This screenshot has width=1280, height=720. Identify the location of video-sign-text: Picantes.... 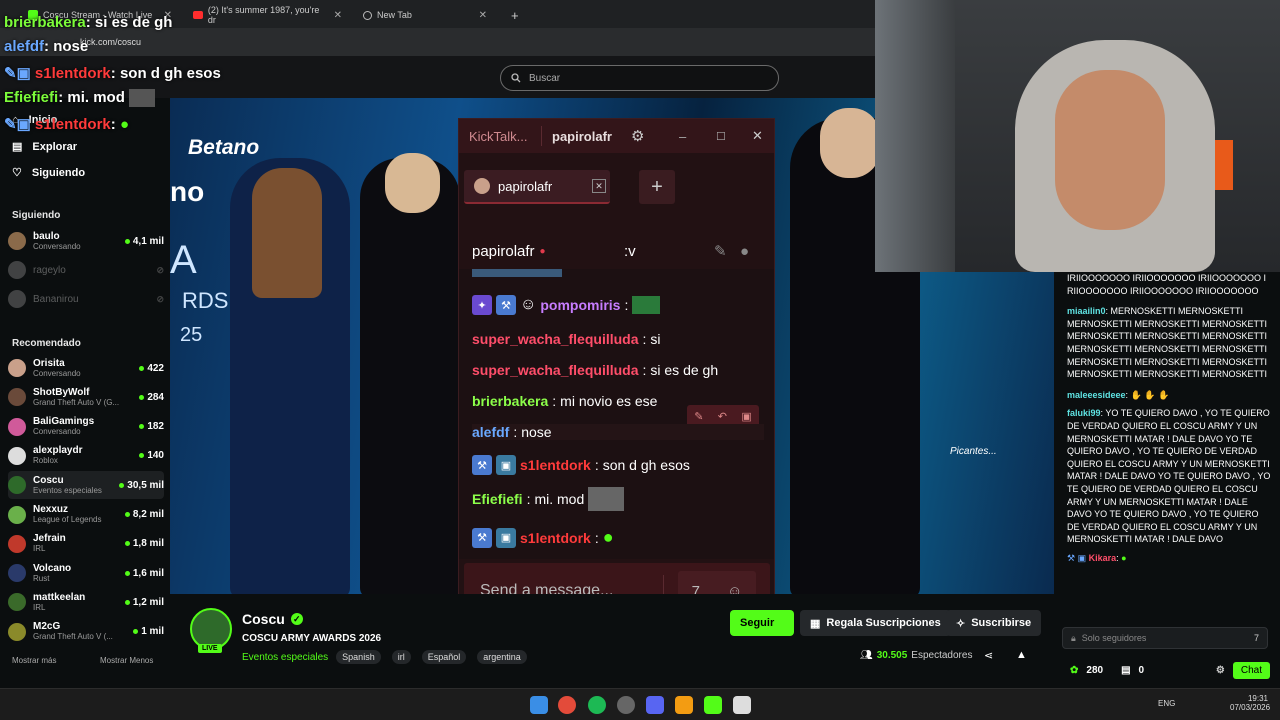
(973, 451).